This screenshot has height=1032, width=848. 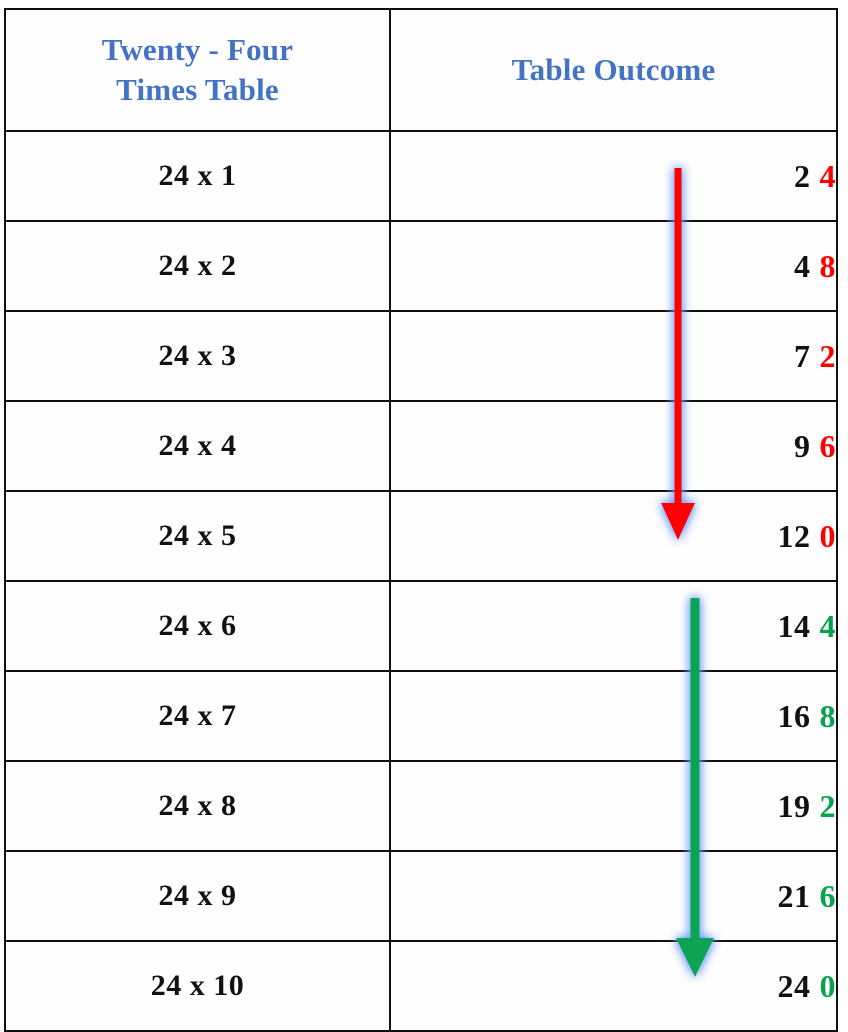 I want to click on table-row: 24 x 8 19 2, so click(x=421, y=806).